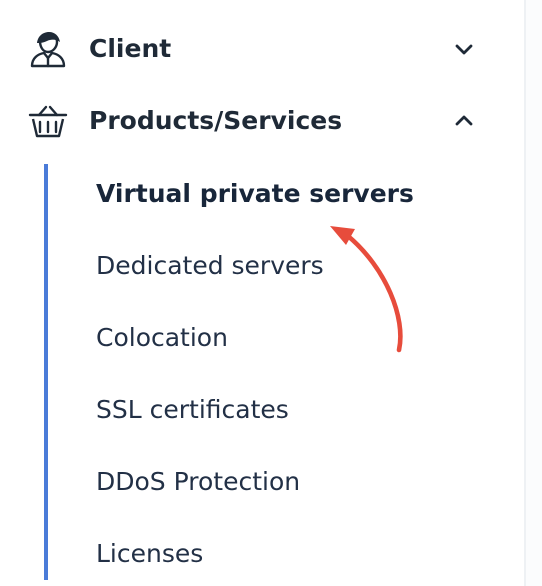 The height and width of the screenshot is (586, 542). Describe the element at coordinates (262, 49) in the screenshot. I see `menu-item-client: Client` at that location.